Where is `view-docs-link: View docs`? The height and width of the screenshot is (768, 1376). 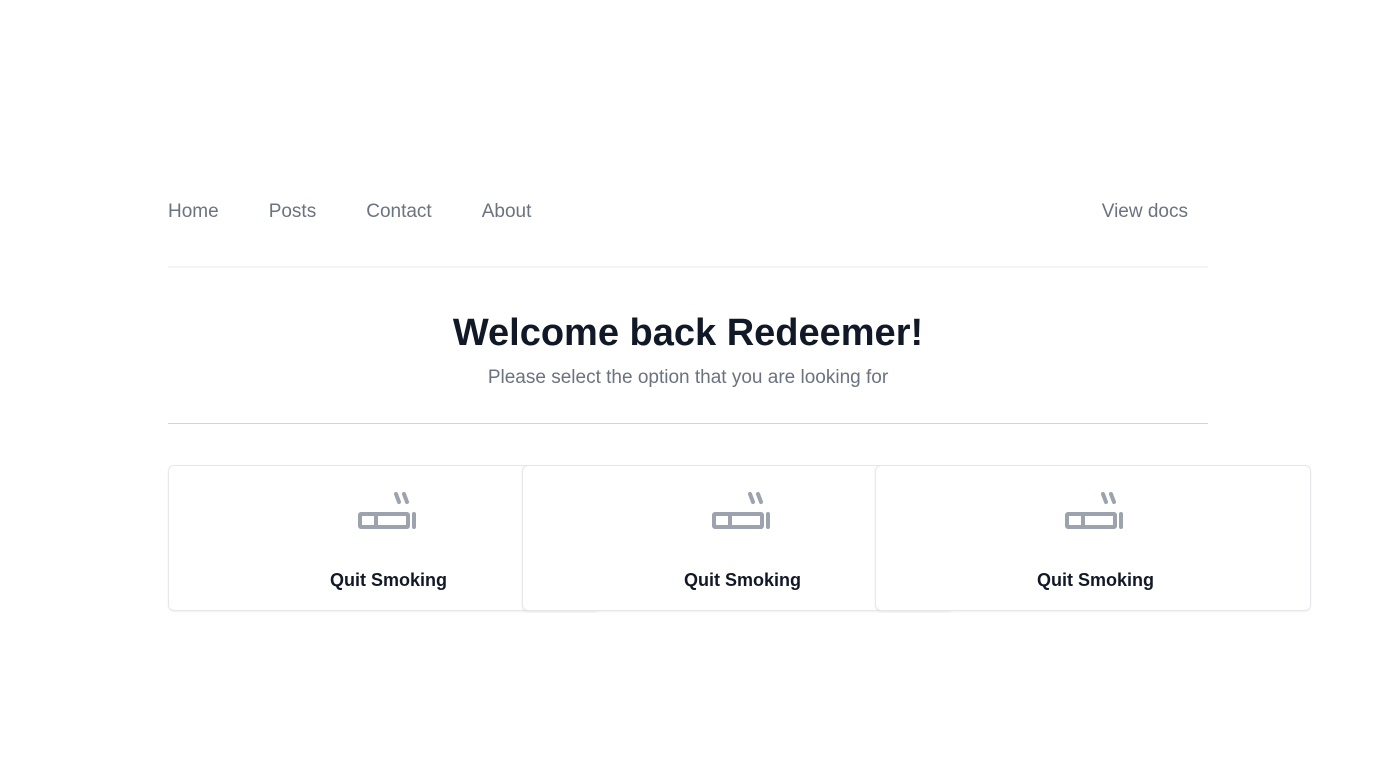 view-docs-link: View docs is located at coordinates (1145, 212).